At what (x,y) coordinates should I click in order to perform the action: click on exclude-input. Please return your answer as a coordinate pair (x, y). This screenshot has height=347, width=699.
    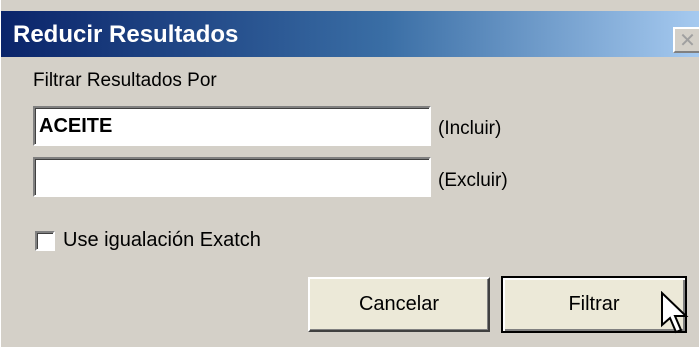
    Looking at the image, I should click on (232, 177).